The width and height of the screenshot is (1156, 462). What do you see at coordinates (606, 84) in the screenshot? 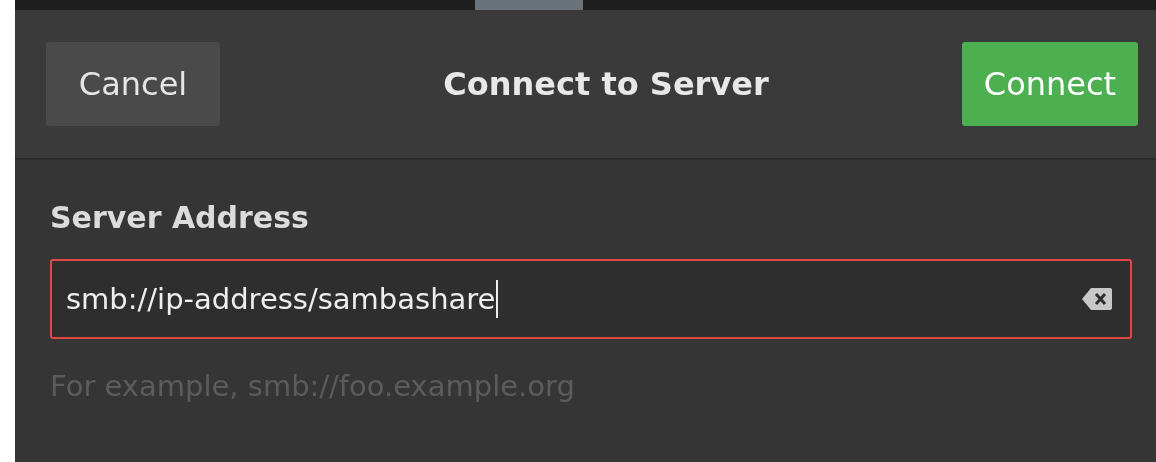
I see `dialog-title: Connect to Server` at bounding box center [606, 84].